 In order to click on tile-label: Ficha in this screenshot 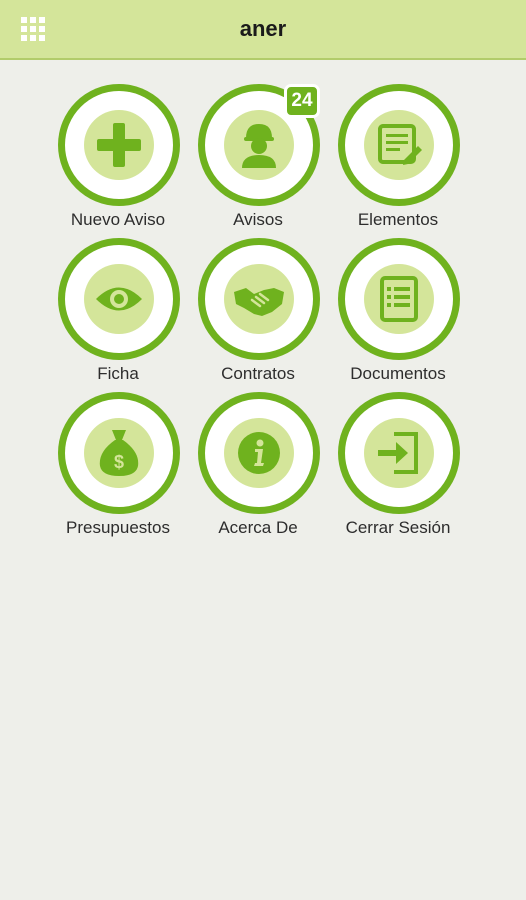, I will do `click(118, 373)`.